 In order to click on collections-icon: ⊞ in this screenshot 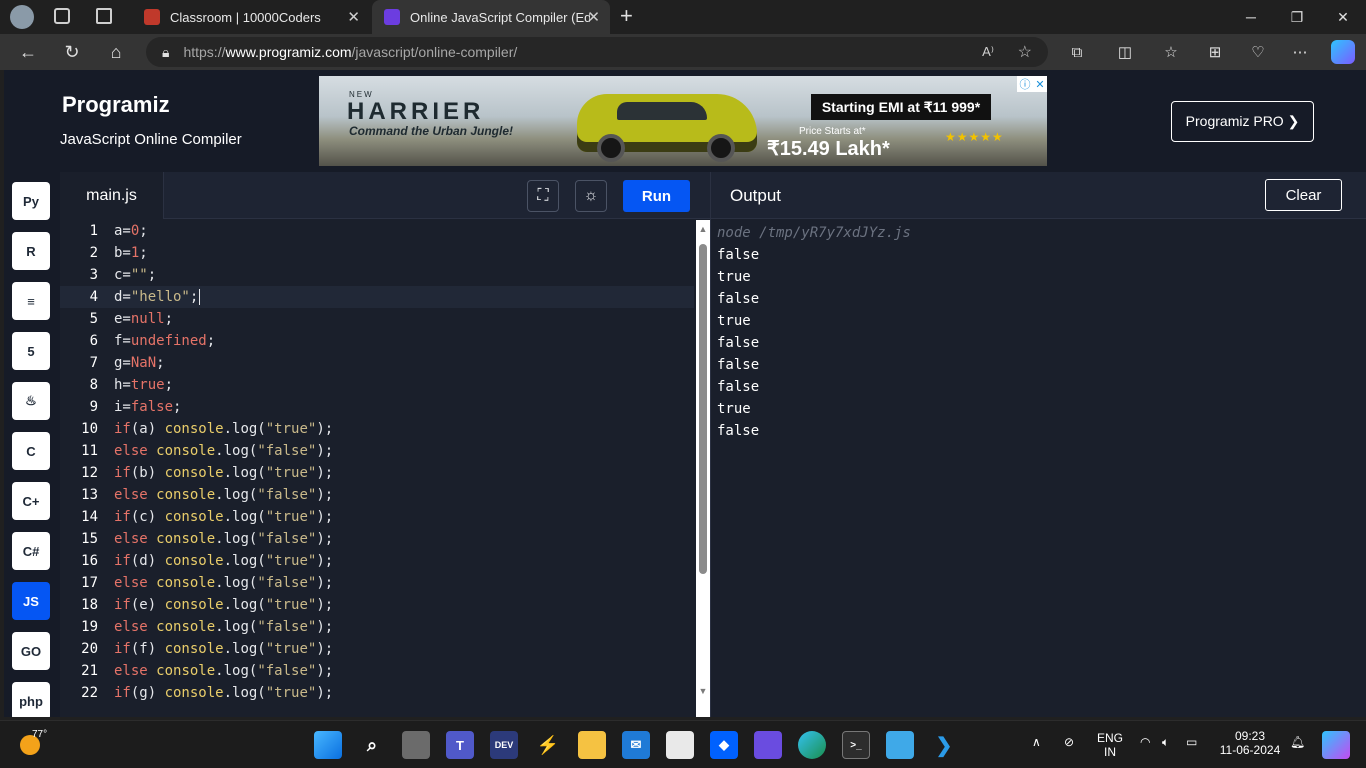, I will do `click(1215, 52)`.